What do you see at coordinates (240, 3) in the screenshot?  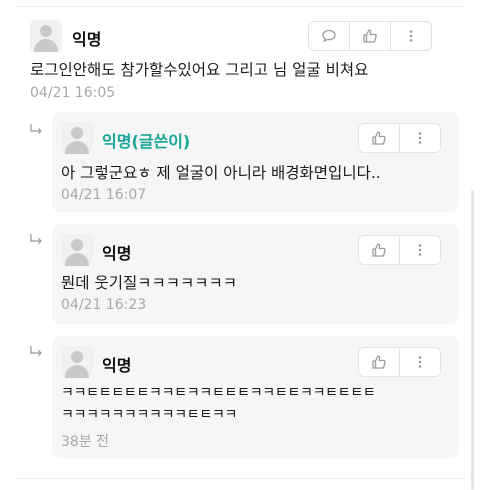 I see `top-divider` at bounding box center [240, 3].